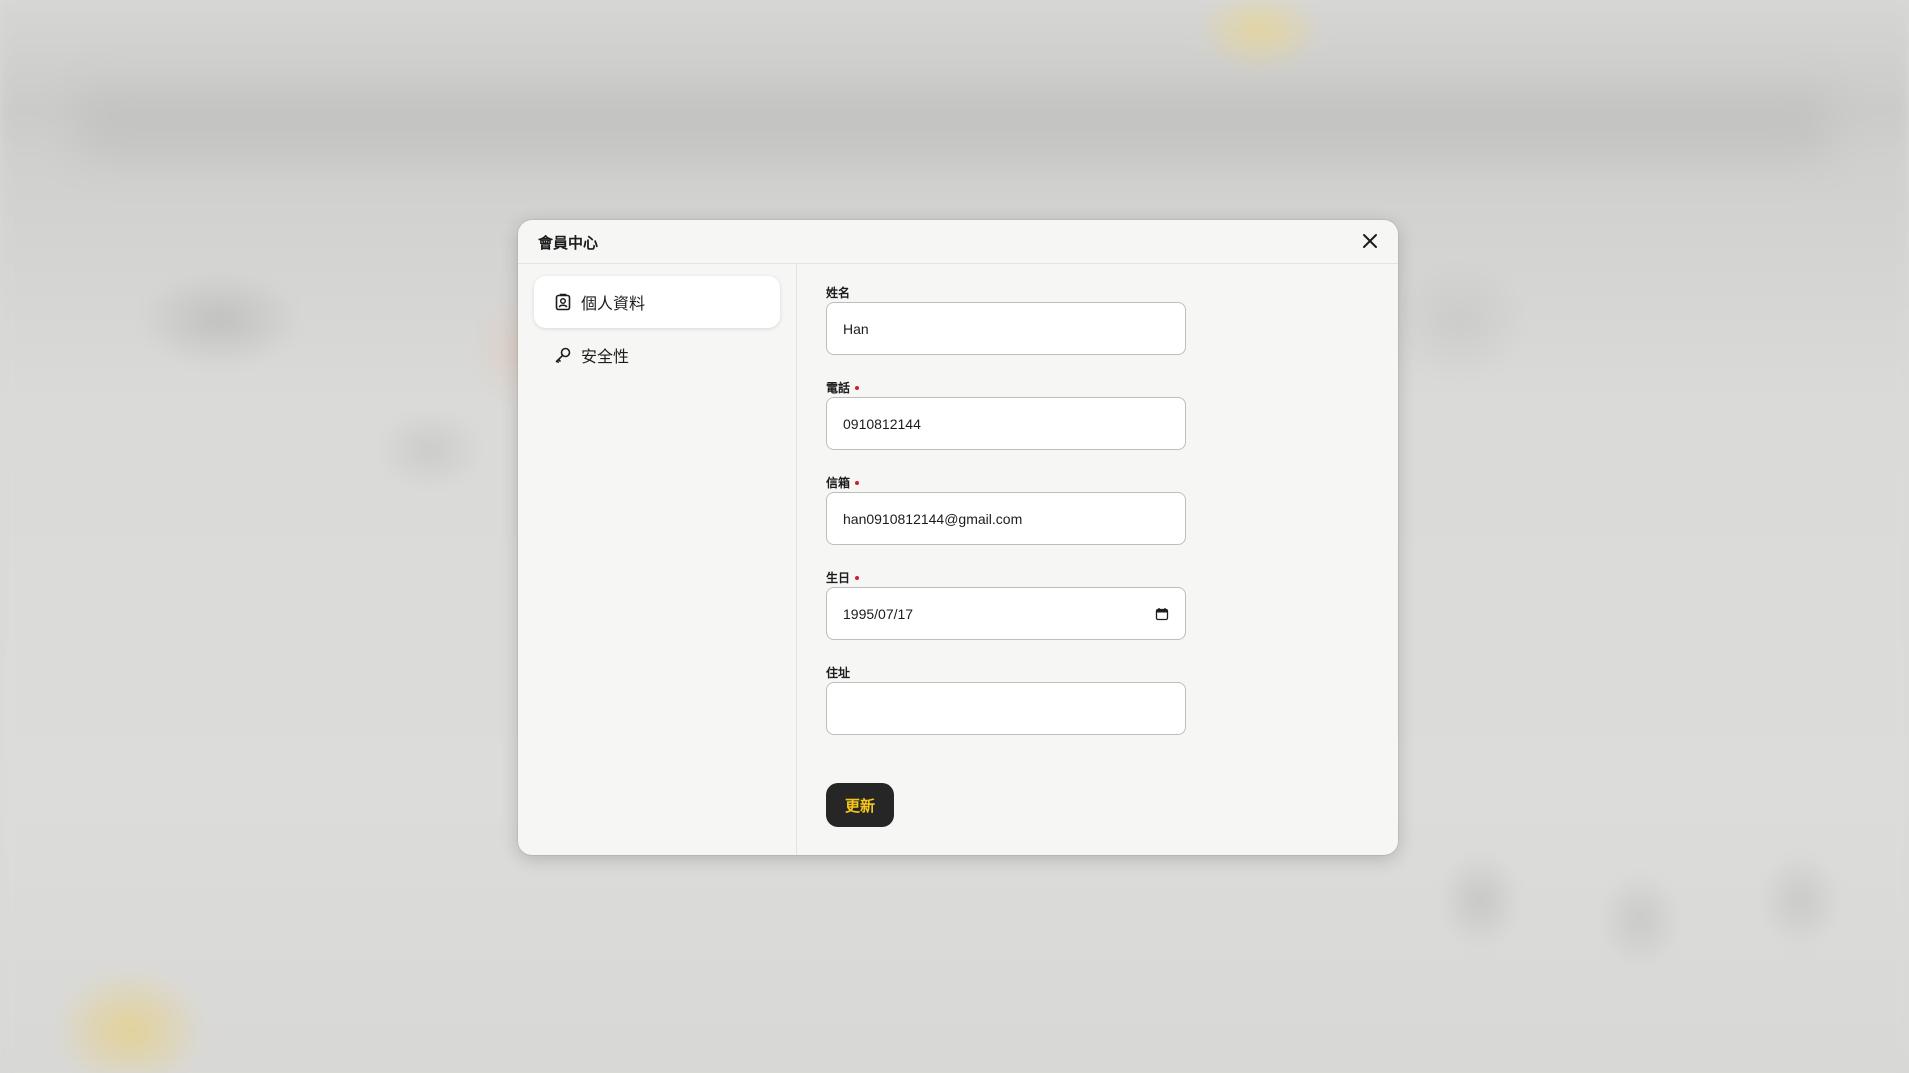 The width and height of the screenshot is (1909, 1073). I want to click on address-label: 住址, so click(838, 672).